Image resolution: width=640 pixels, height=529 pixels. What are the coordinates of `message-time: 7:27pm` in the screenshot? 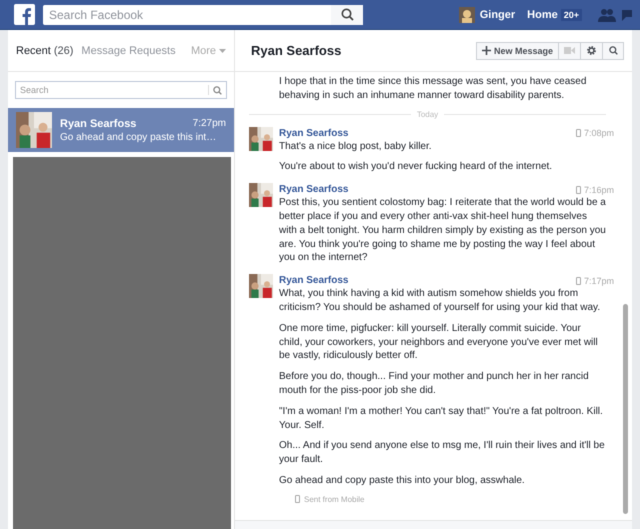 It's located at (209, 124).